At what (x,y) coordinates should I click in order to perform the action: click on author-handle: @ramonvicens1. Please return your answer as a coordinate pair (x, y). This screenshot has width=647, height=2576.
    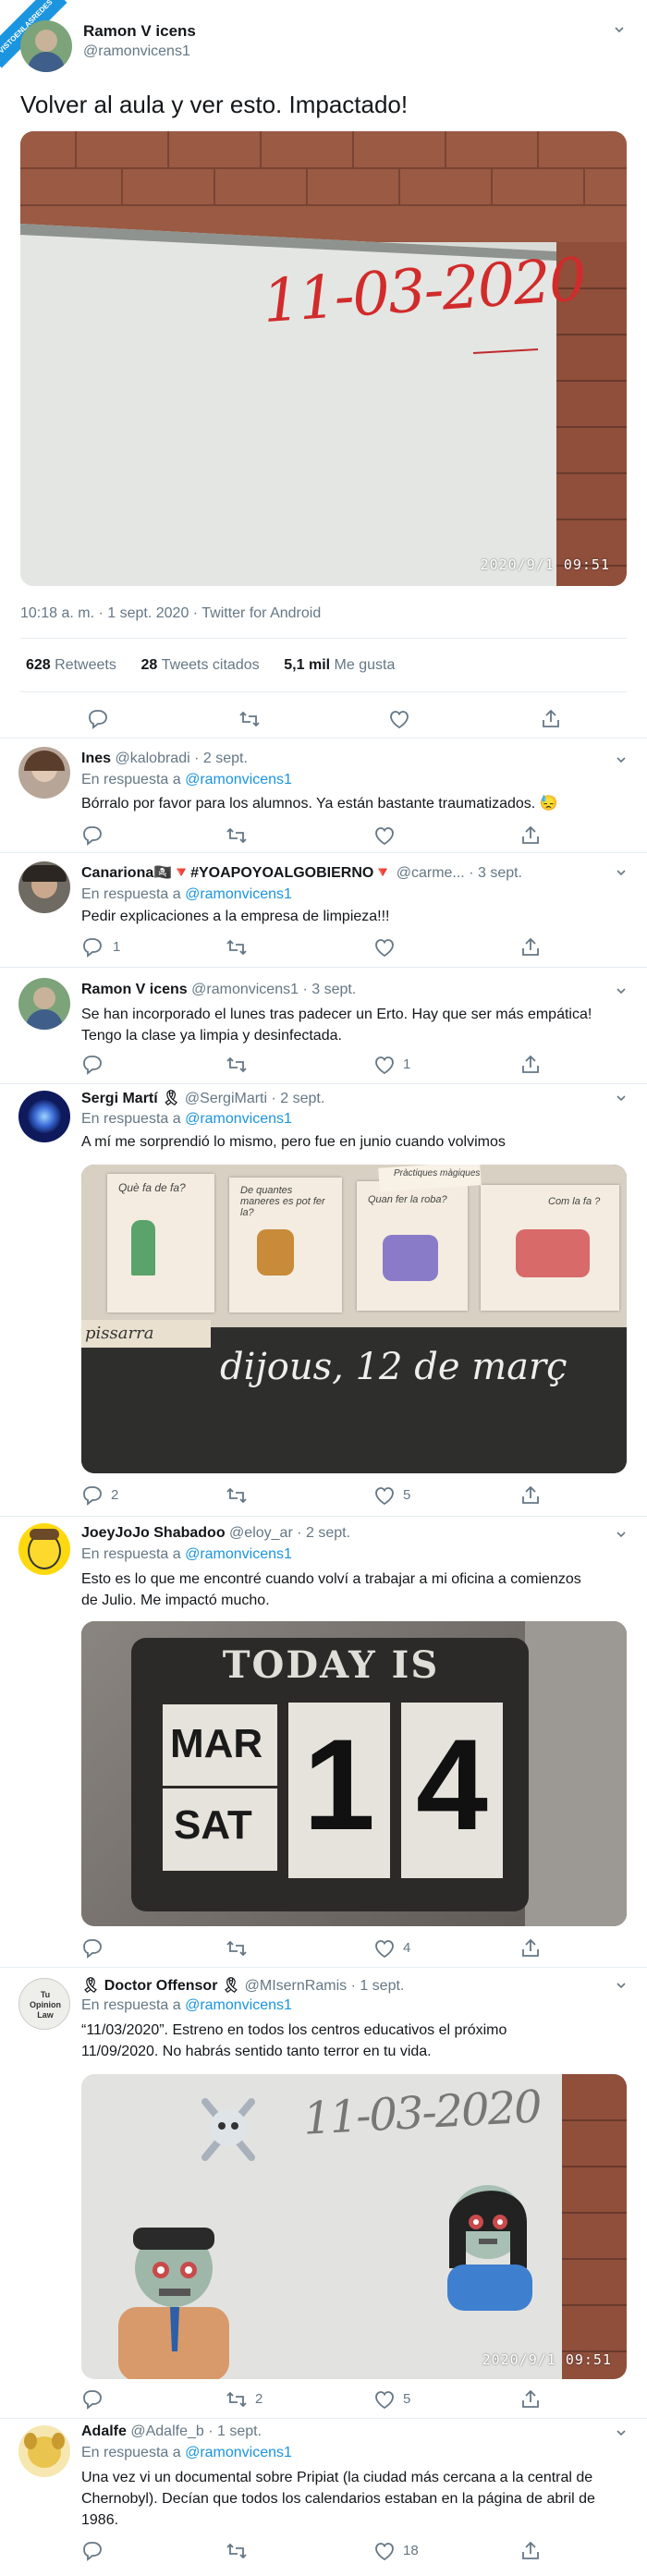
    Looking at the image, I should click on (136, 51).